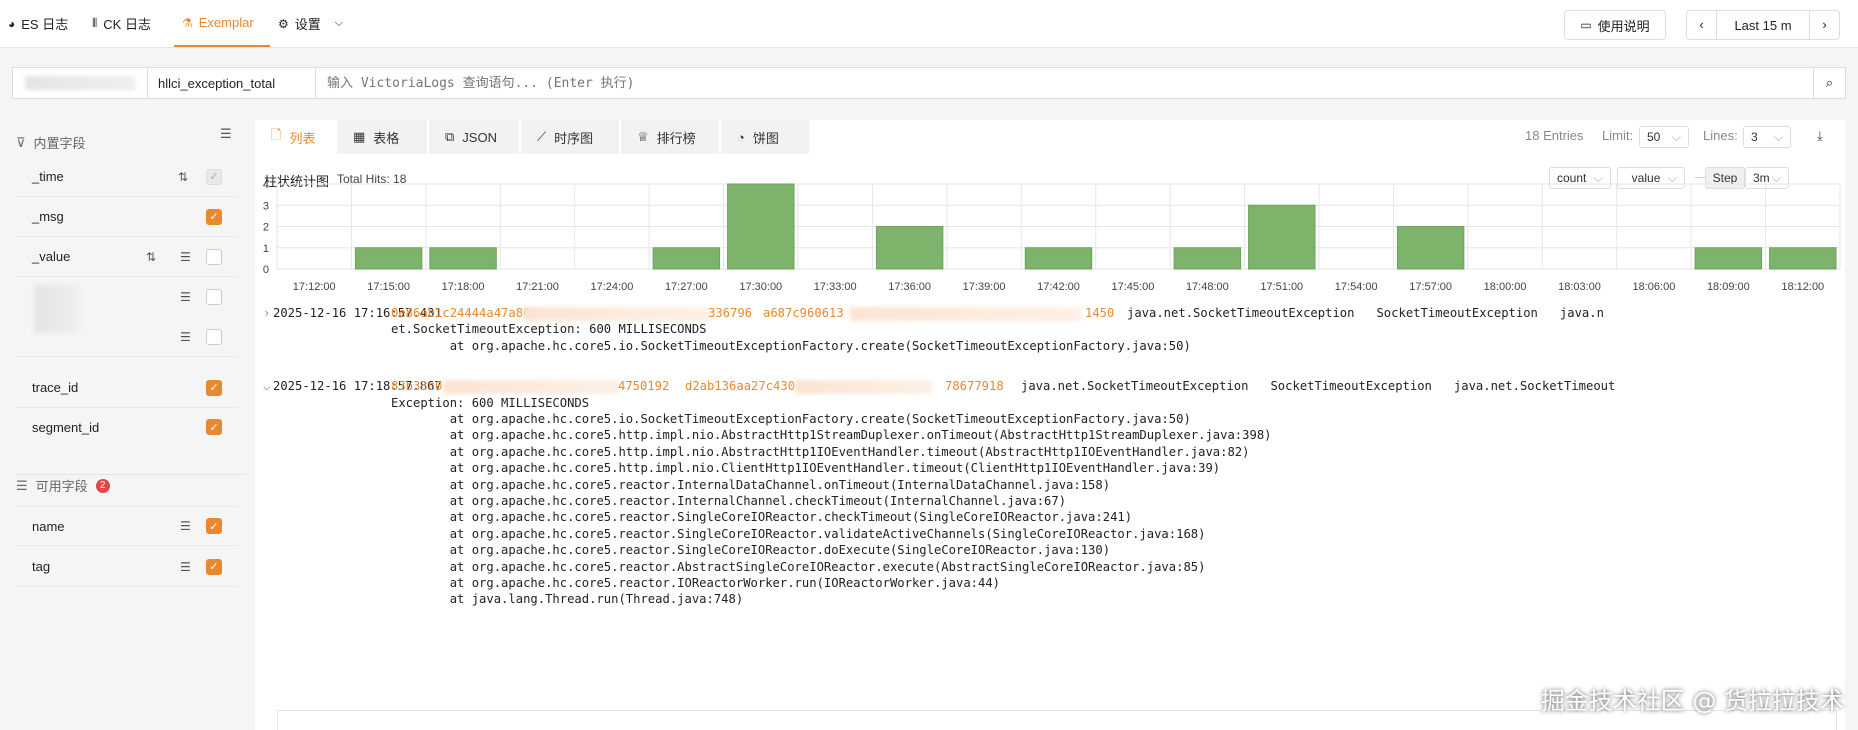 This screenshot has height=730, width=1858. I want to click on view-tab-list: 🗋 列表, so click(296, 137).